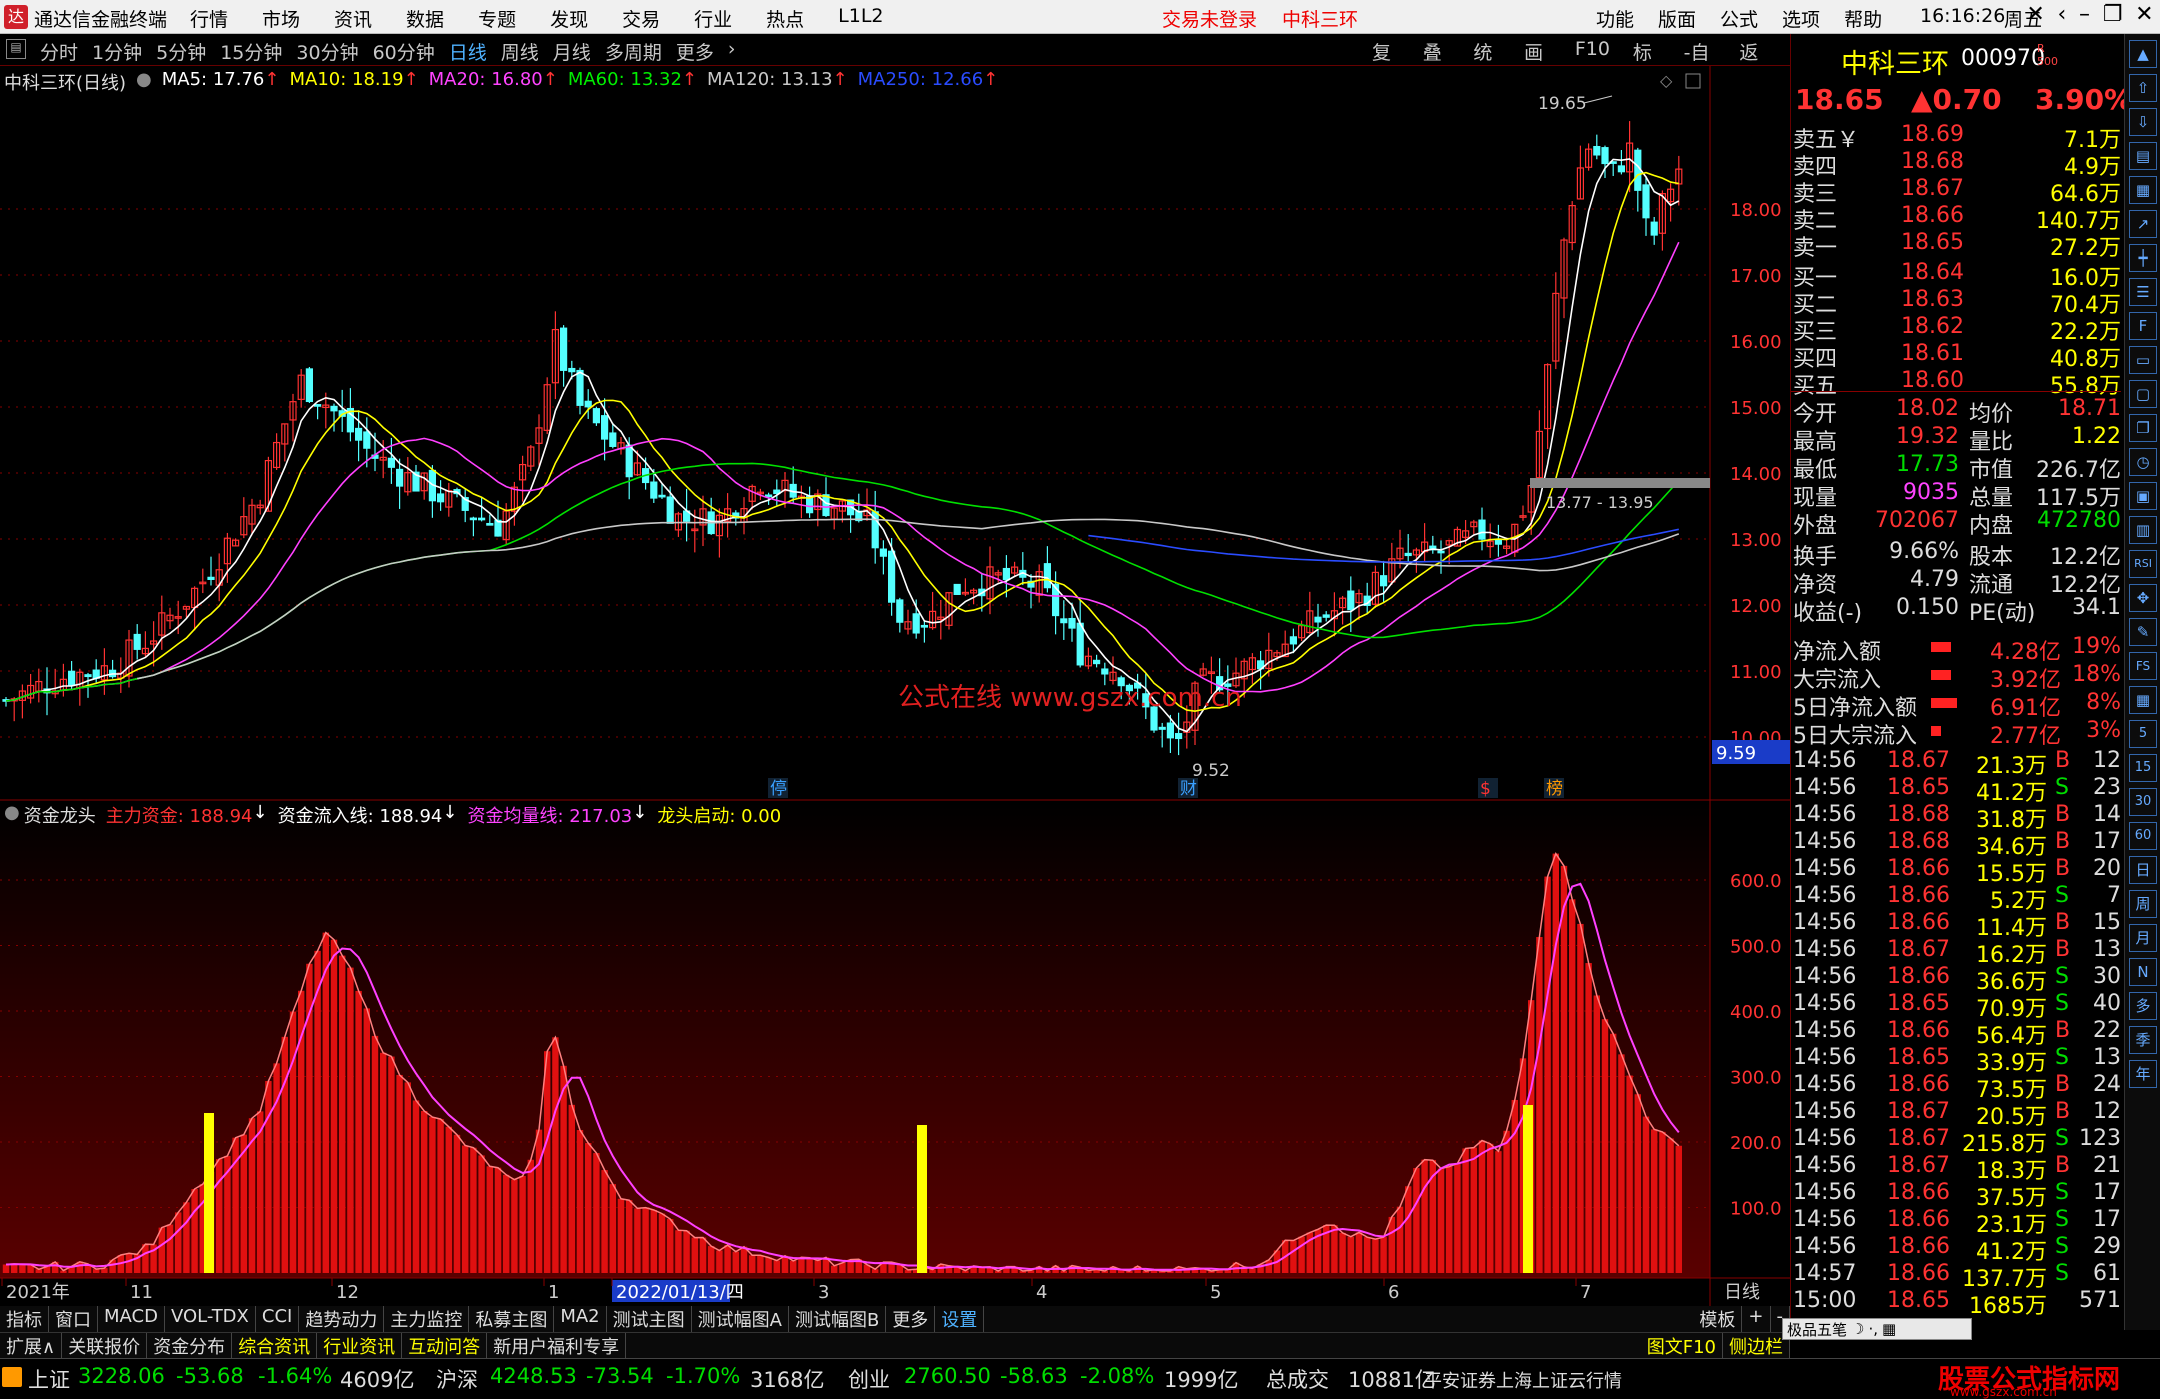  What do you see at coordinates (2143, 530) in the screenshot?
I see `sidebar-bar-icon: ▥` at bounding box center [2143, 530].